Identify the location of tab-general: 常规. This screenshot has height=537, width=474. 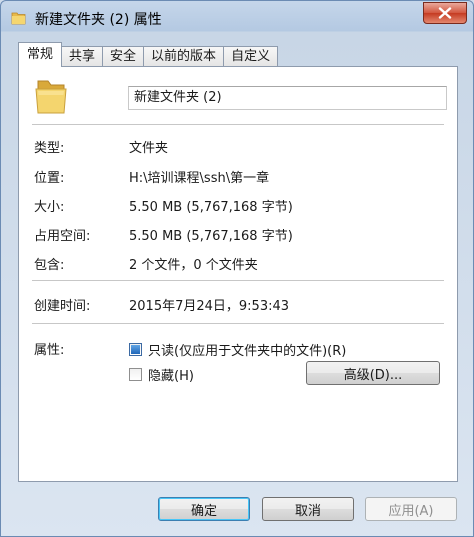
(40, 54).